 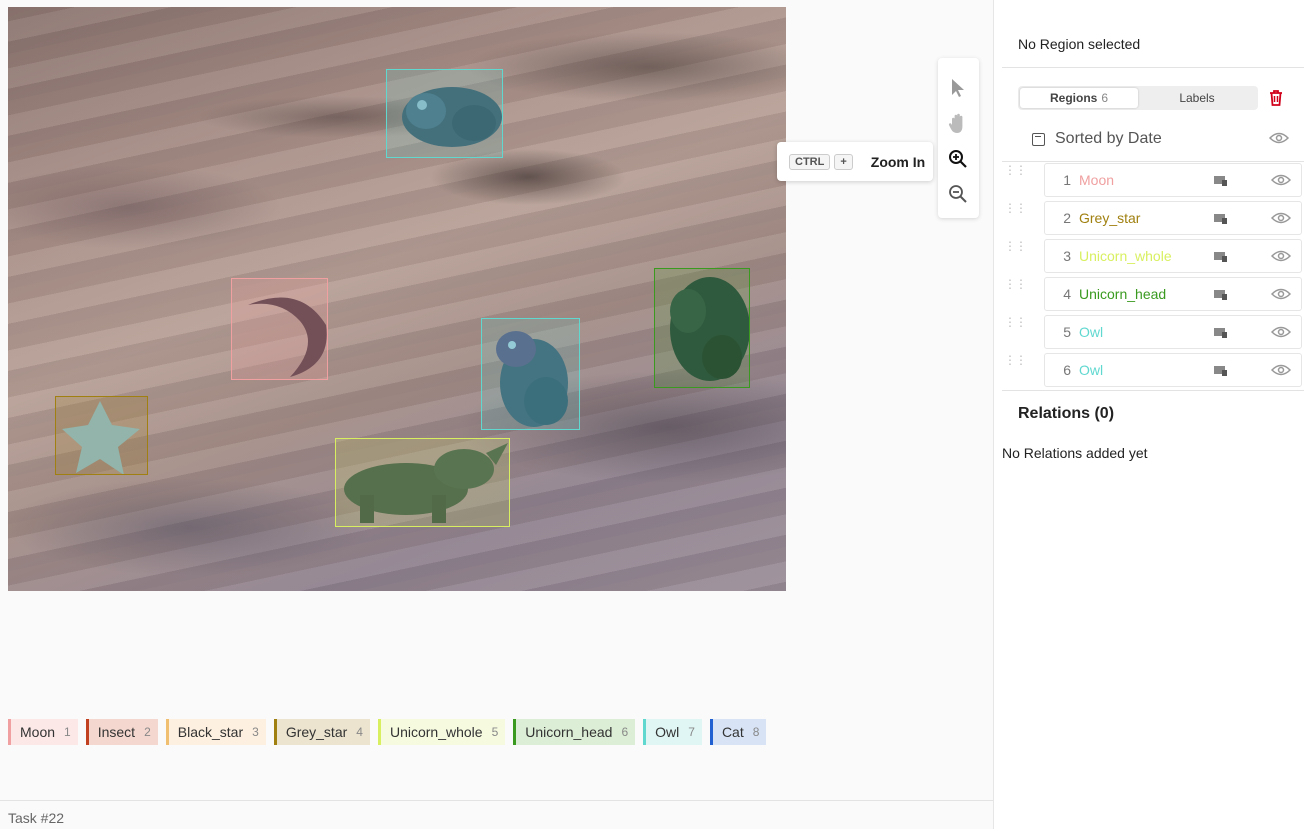 What do you see at coordinates (279, 329) in the screenshot?
I see `region-bbox-moon` at bounding box center [279, 329].